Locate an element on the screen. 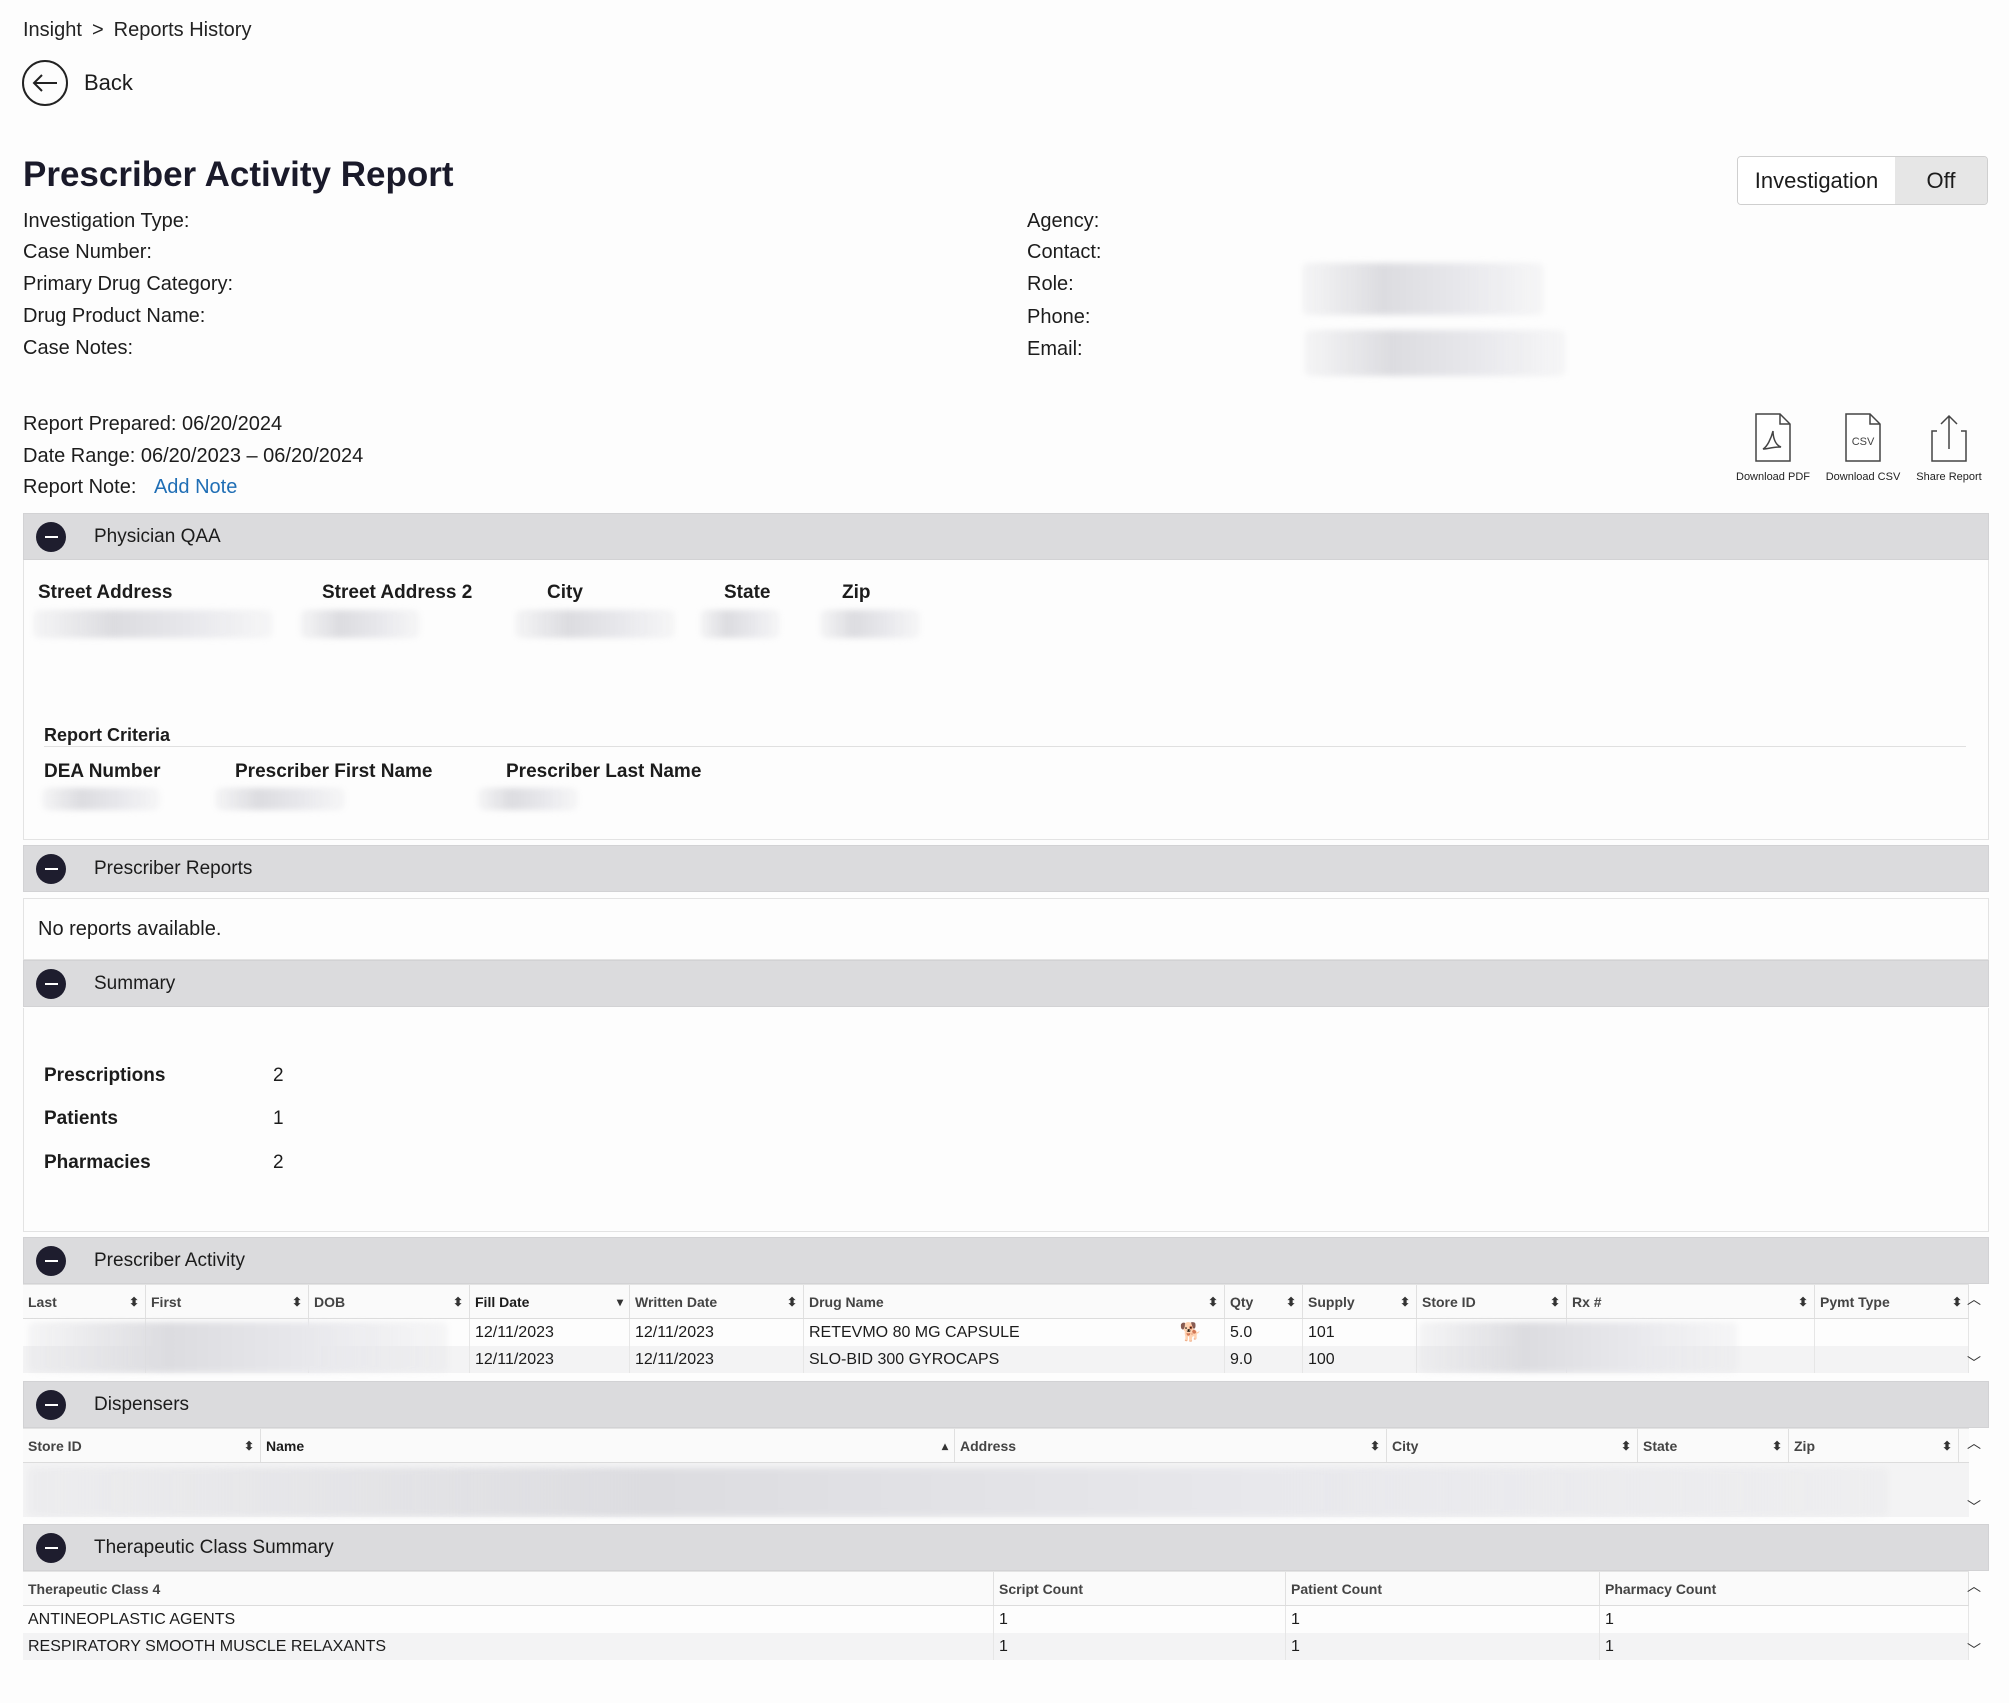 The height and width of the screenshot is (1703, 2009). col-pharmacy-count: Pharmacy Count is located at coordinates (1784, 1588).